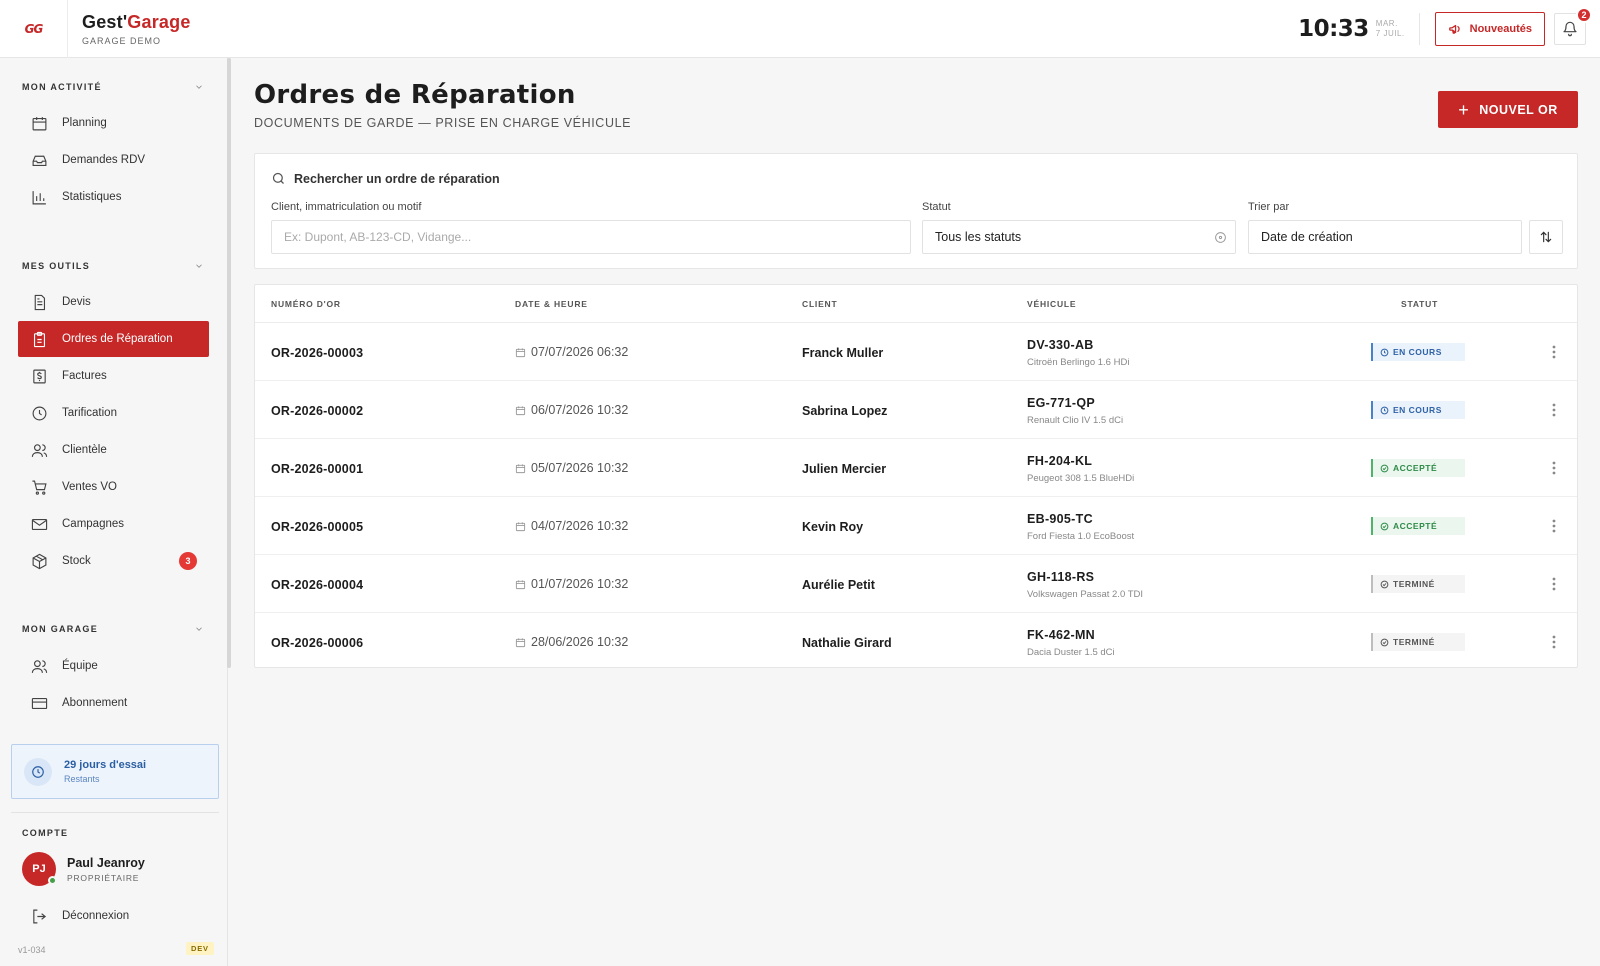 The height and width of the screenshot is (966, 1600). Describe the element at coordinates (113, 916) in the screenshot. I see `logout-button: Déconnexion` at that location.